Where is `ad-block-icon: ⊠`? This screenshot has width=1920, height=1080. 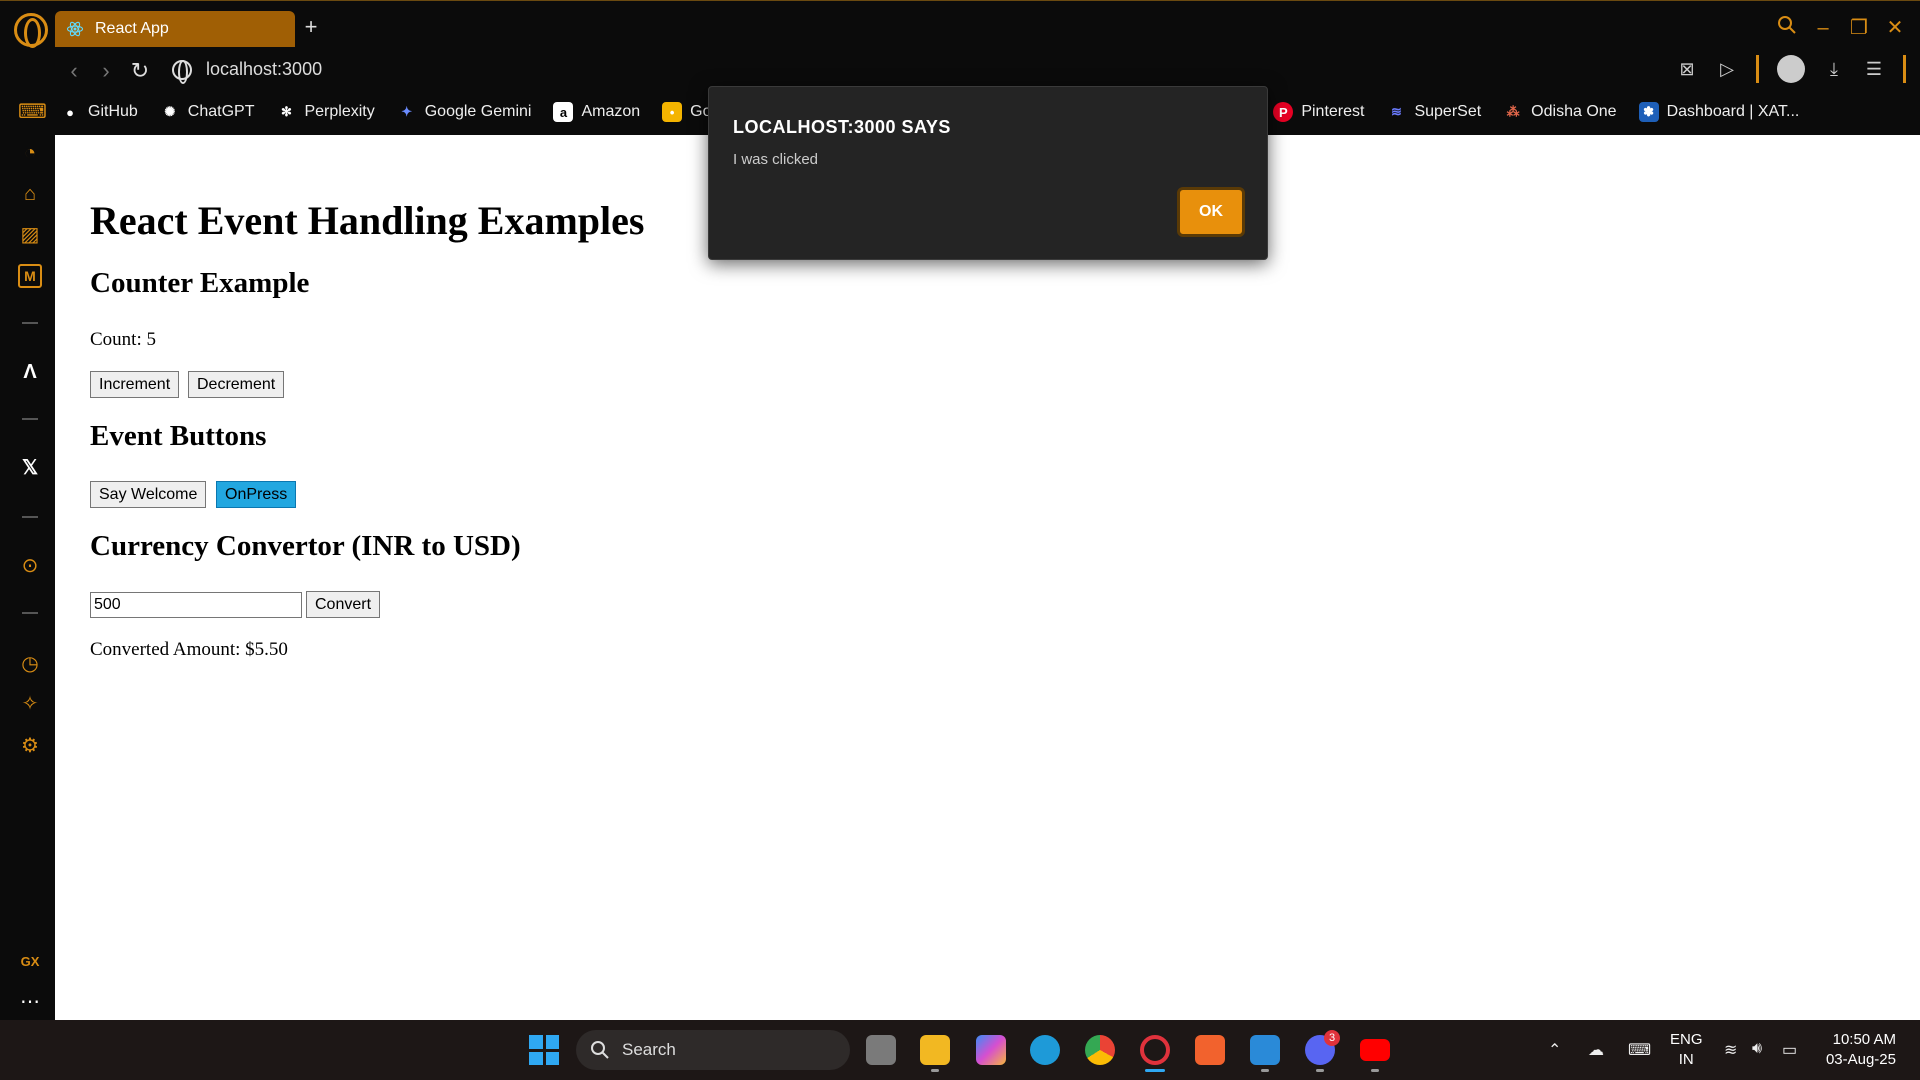 ad-block-icon: ⊠ is located at coordinates (1687, 69).